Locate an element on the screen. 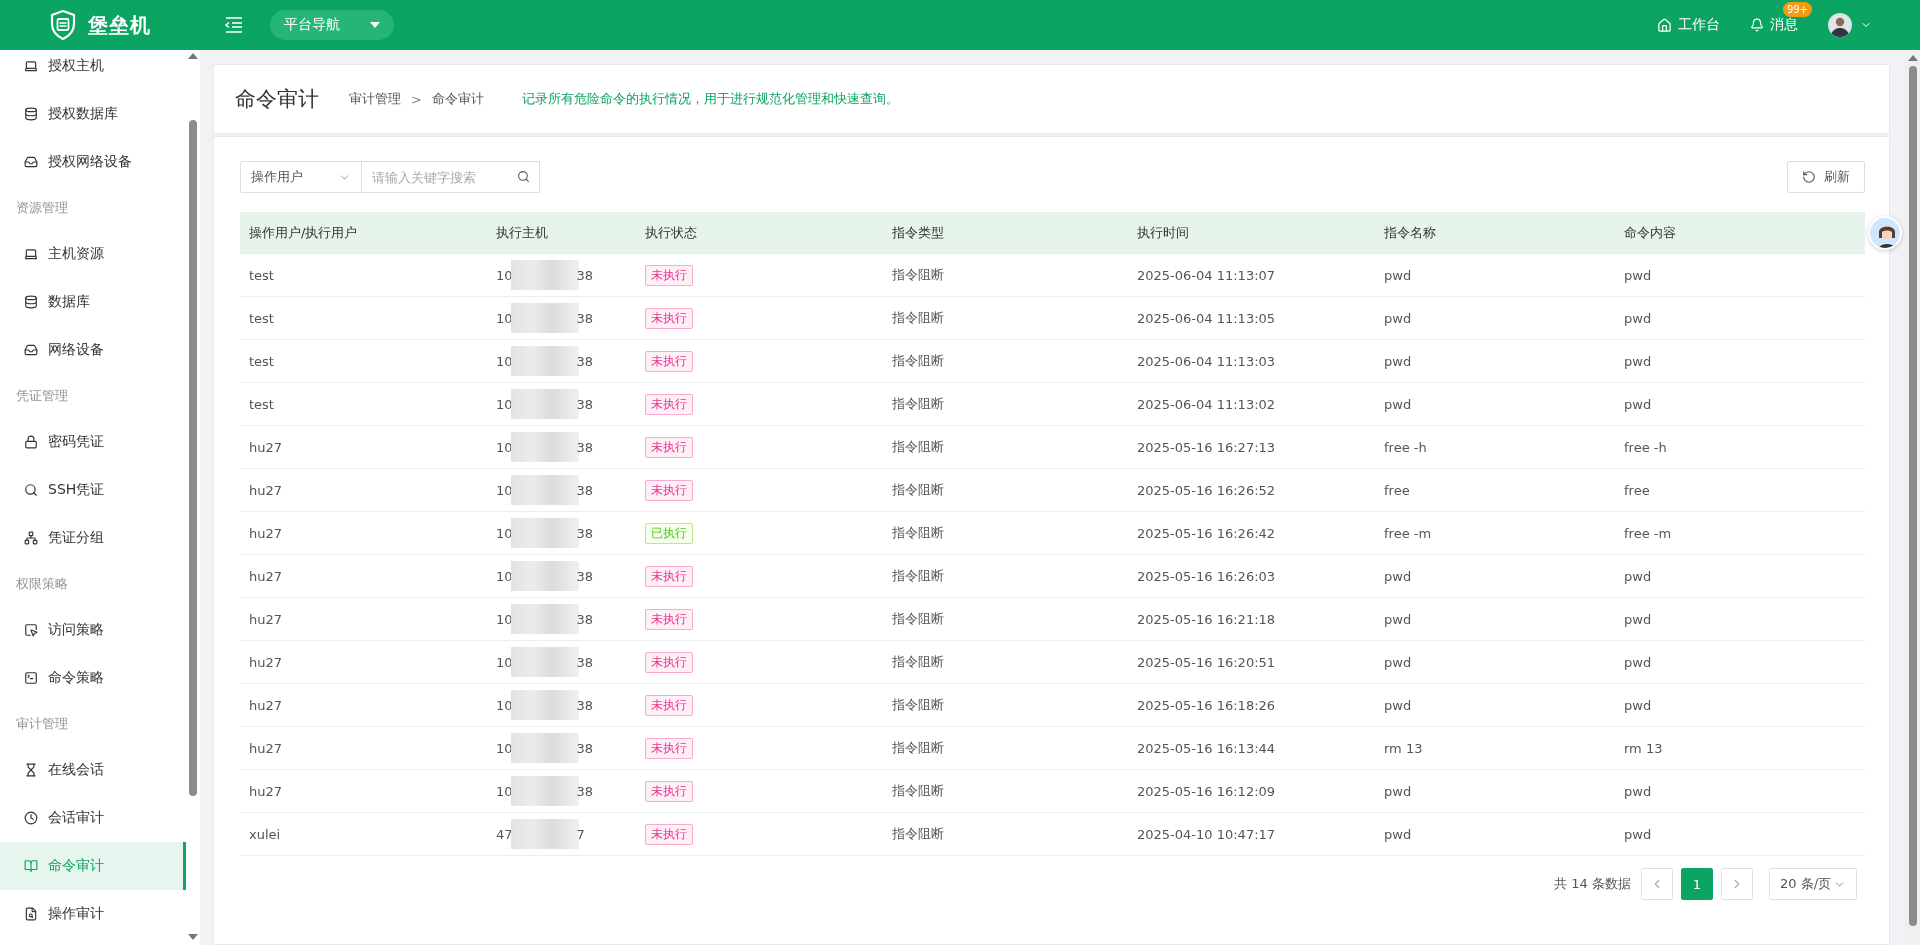 This screenshot has width=1920, height=945. sidebar-item: 网络设备 is located at coordinates (93, 350).